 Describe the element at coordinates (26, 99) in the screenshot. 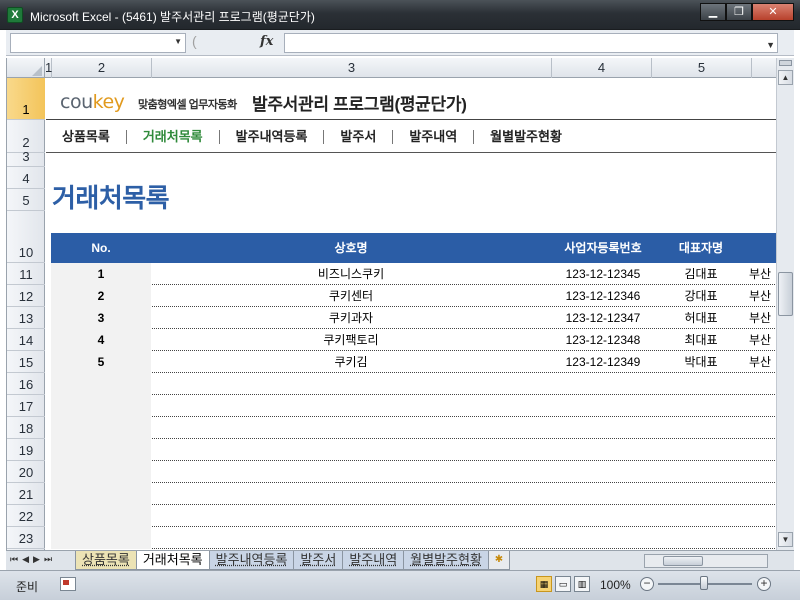

I see `row-header-1: 1` at that location.